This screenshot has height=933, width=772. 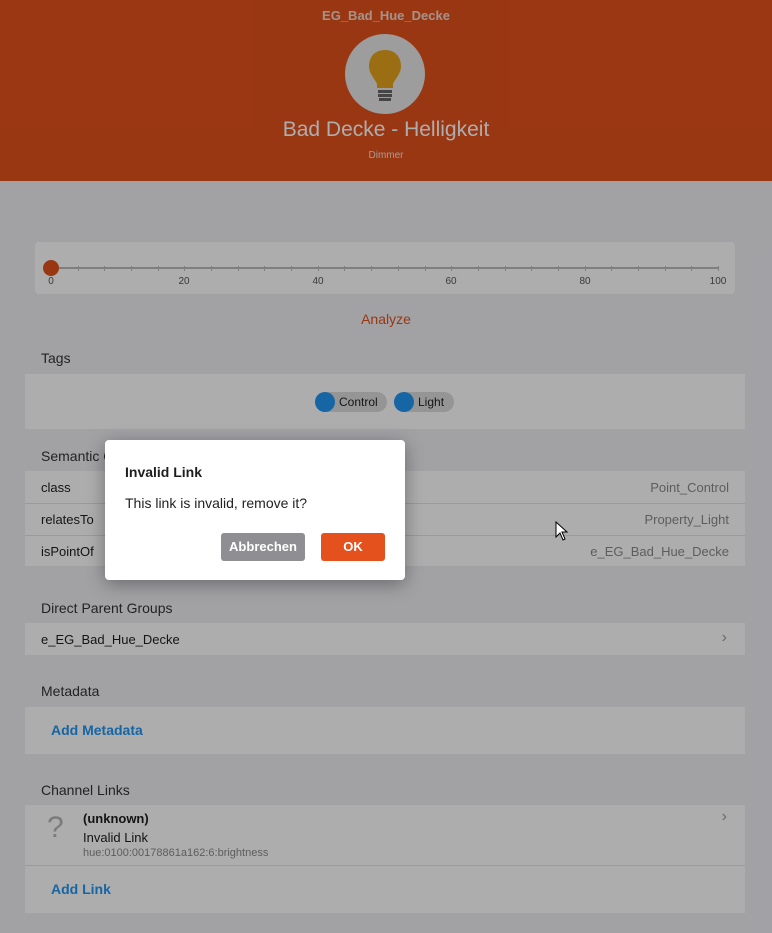 I want to click on dialog-message: This link is invalid, remove it?, so click(x=216, y=503).